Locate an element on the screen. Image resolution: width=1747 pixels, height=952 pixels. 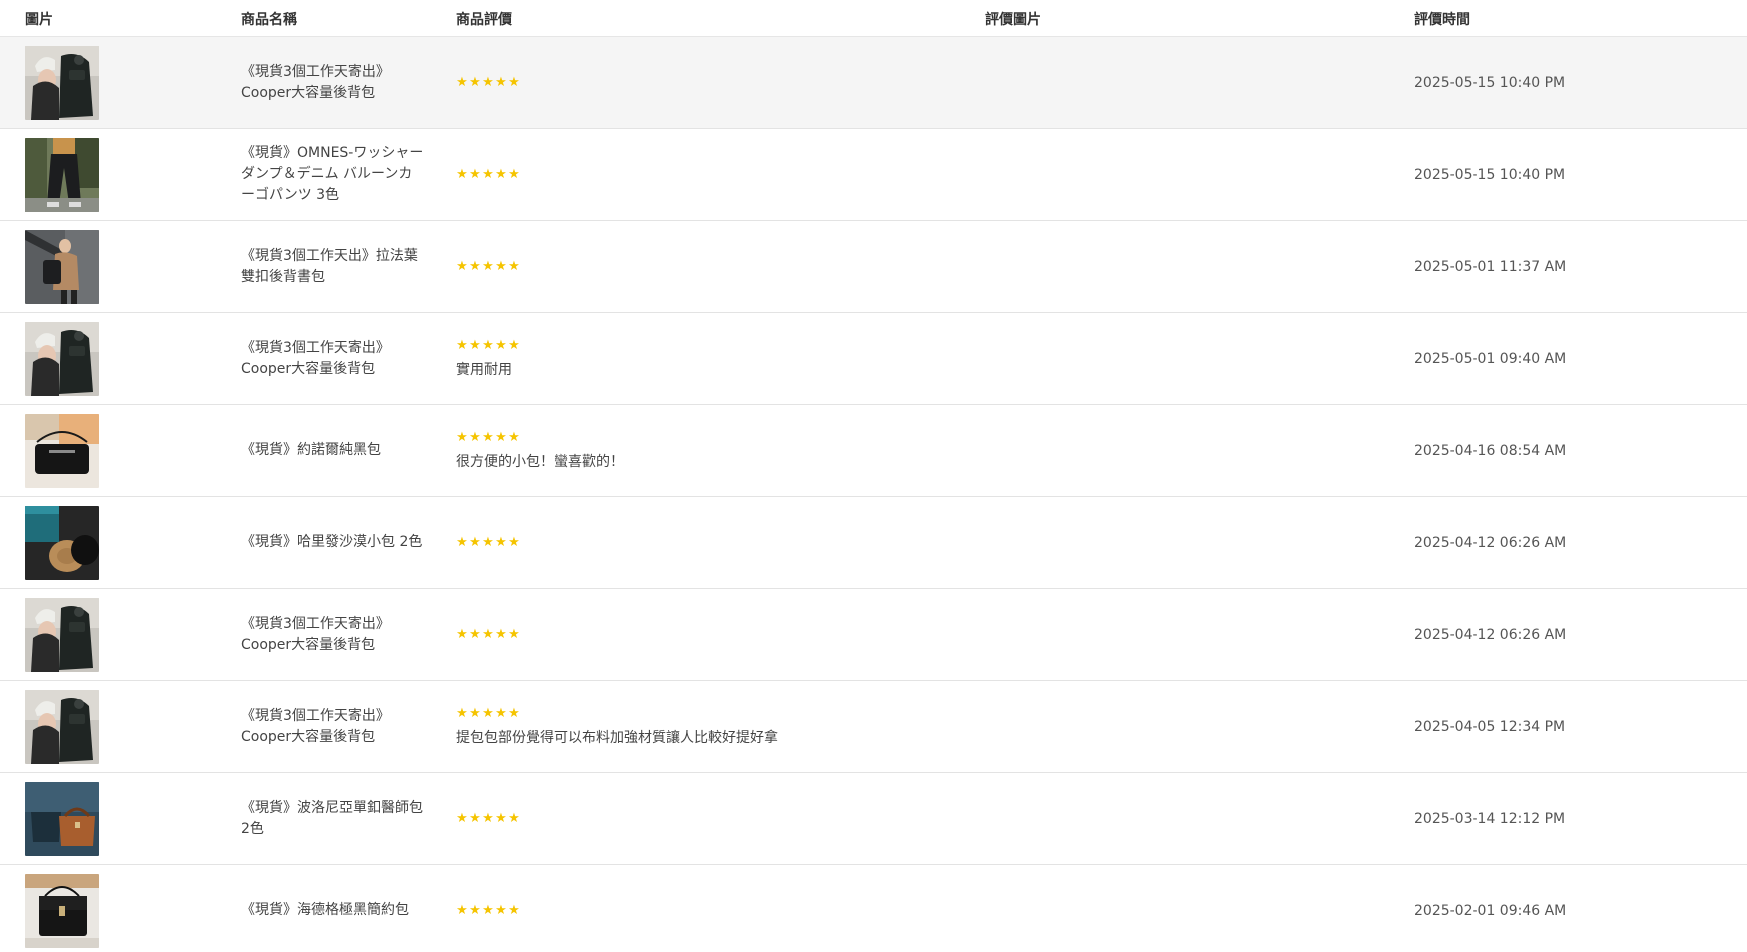
table-header: 圖片 商品名稱 商品評價 評價圖片 評價時間 is located at coordinates (873, 18).